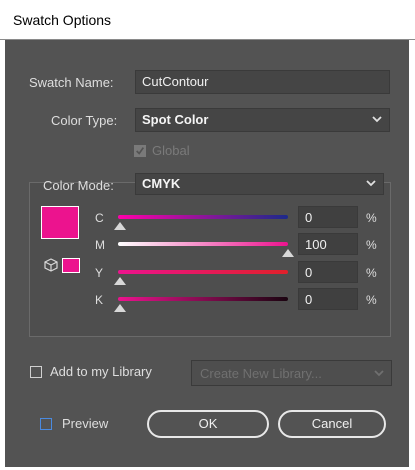 The width and height of the screenshot is (415, 470). What do you see at coordinates (309, 272) in the screenshot?
I see `channel-y-value: 0` at bounding box center [309, 272].